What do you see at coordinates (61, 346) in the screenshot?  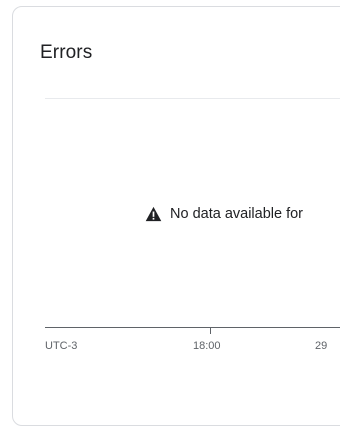 I see `timezone-label: UTC-3` at bounding box center [61, 346].